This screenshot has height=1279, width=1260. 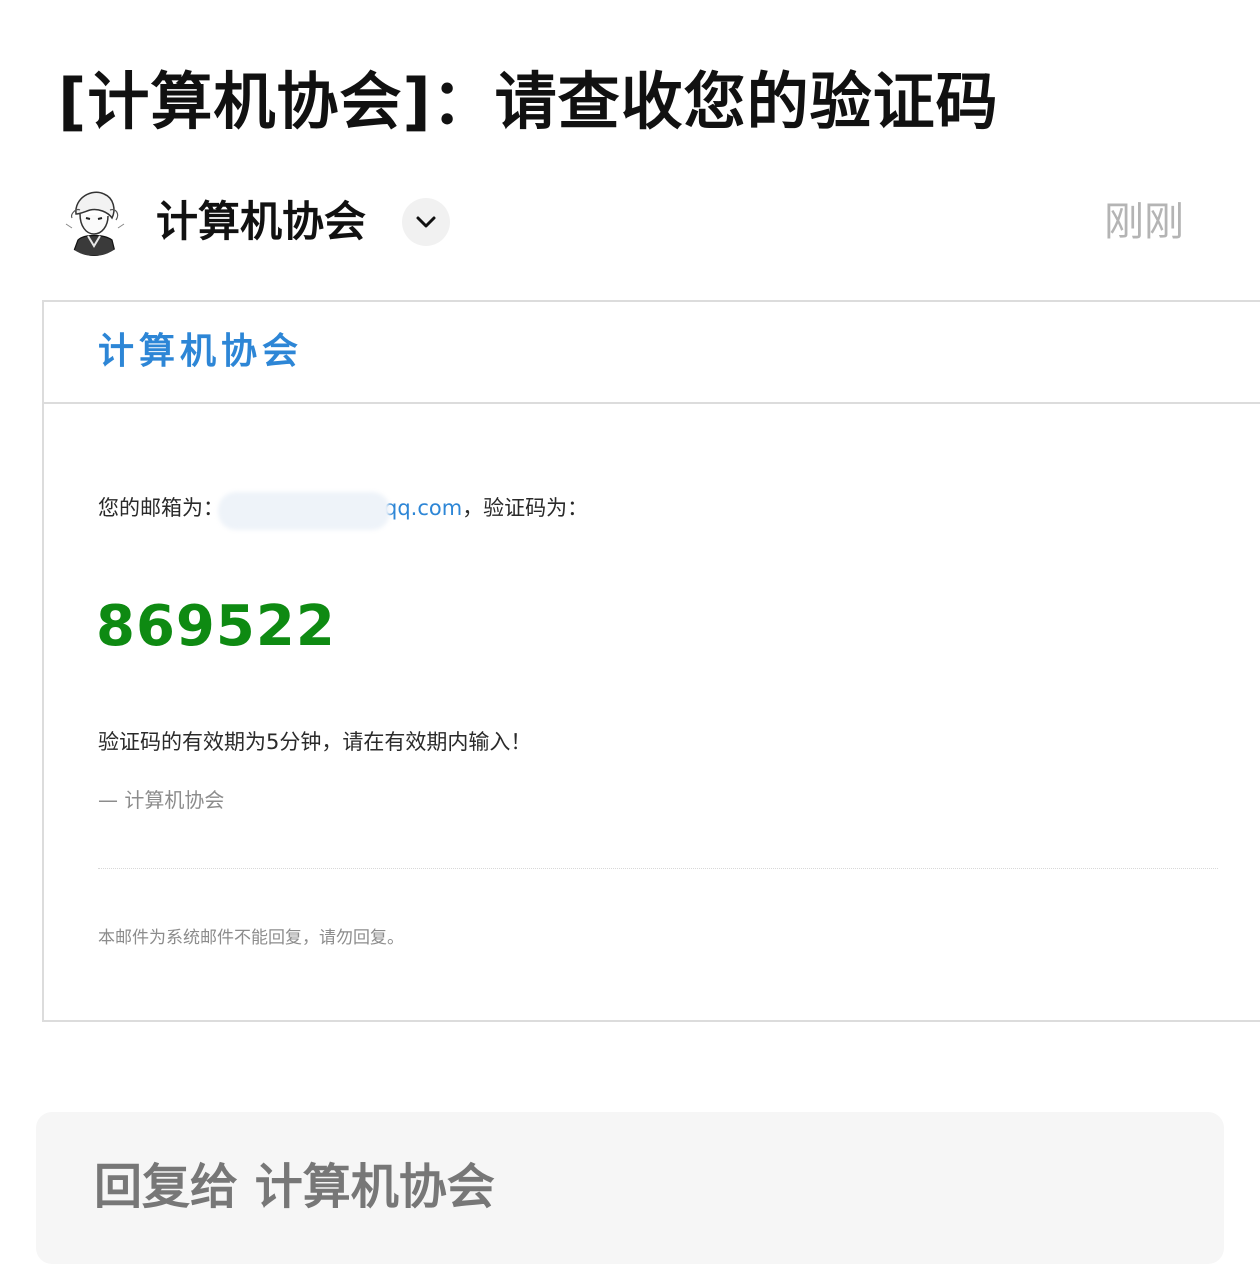 I want to click on email-address-link: qq.com, so click(x=340, y=511).